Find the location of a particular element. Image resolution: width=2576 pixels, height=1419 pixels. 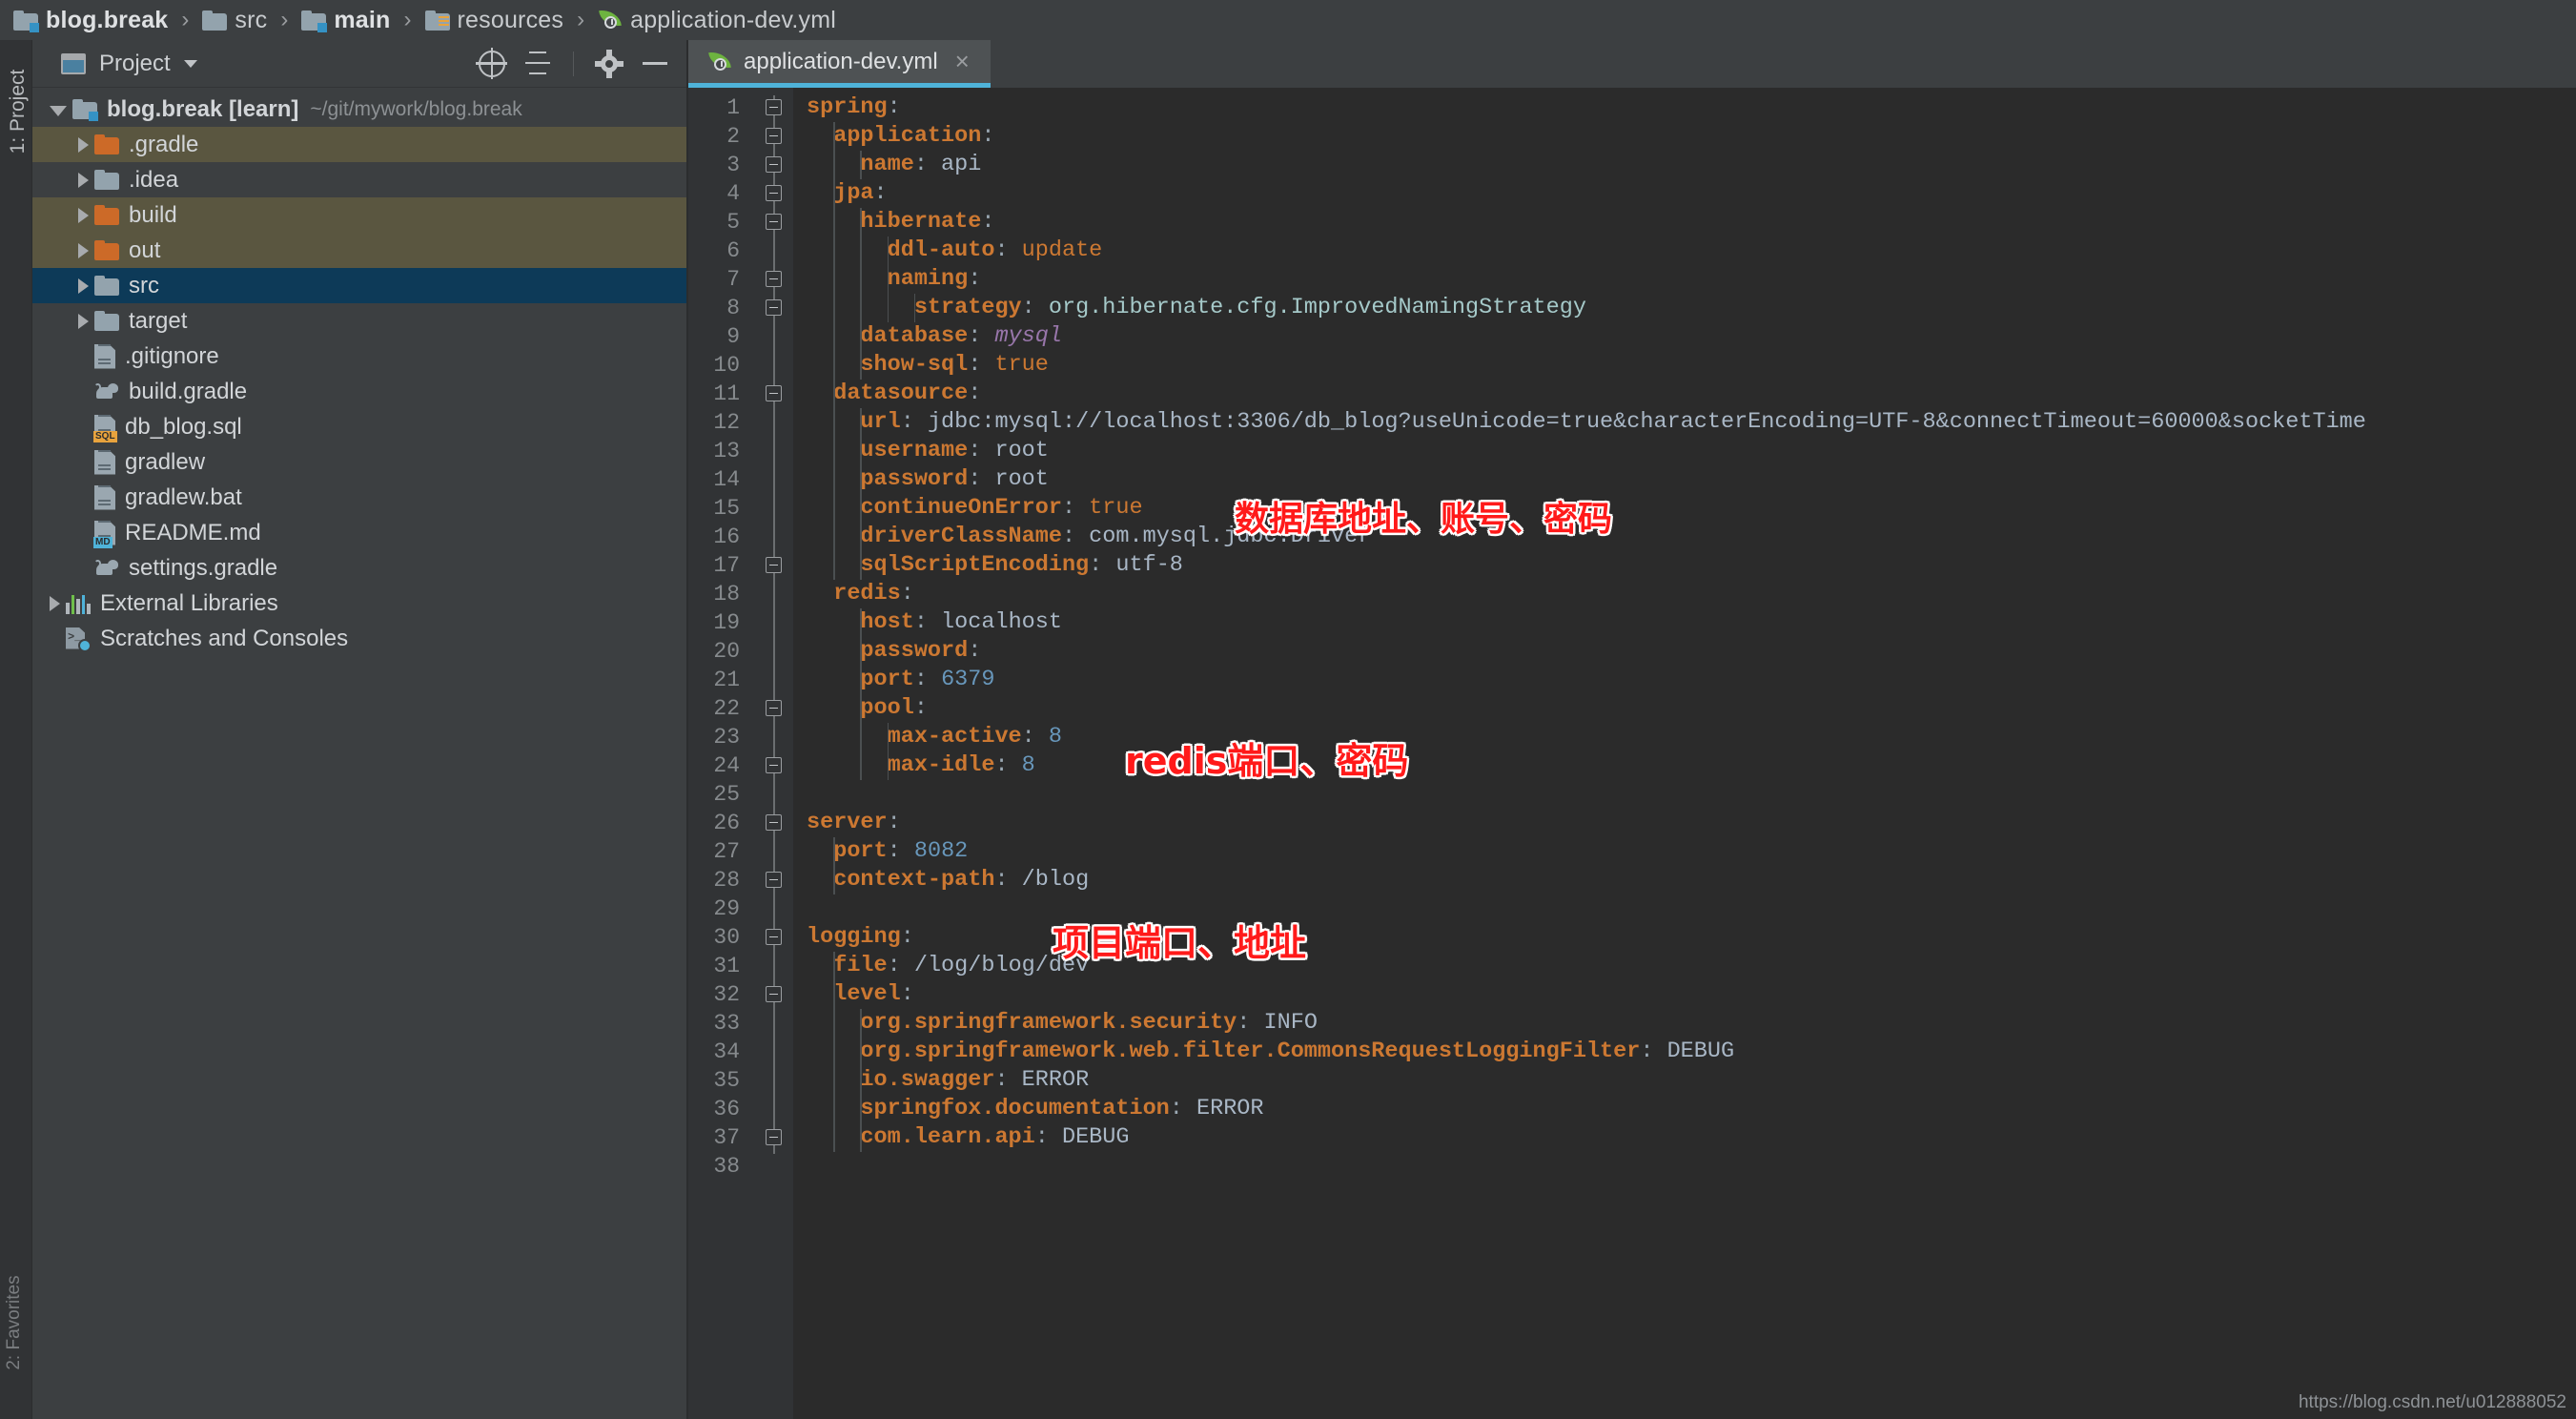

breadcrumb-item-resources: resources is located at coordinates (494, 21).